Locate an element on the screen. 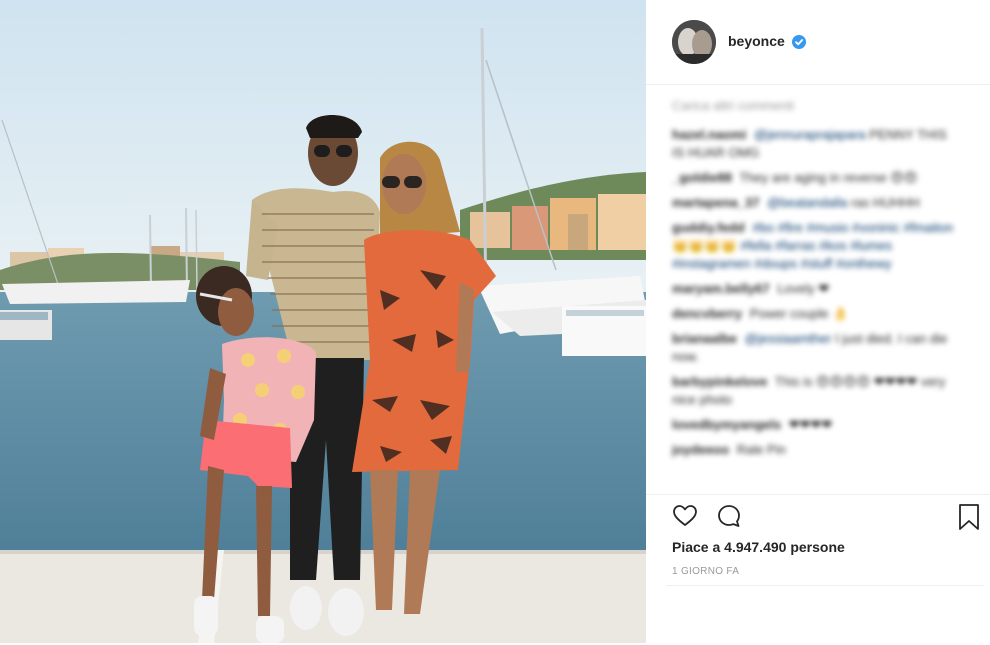  comments-fade is located at coordinates (818, 482).